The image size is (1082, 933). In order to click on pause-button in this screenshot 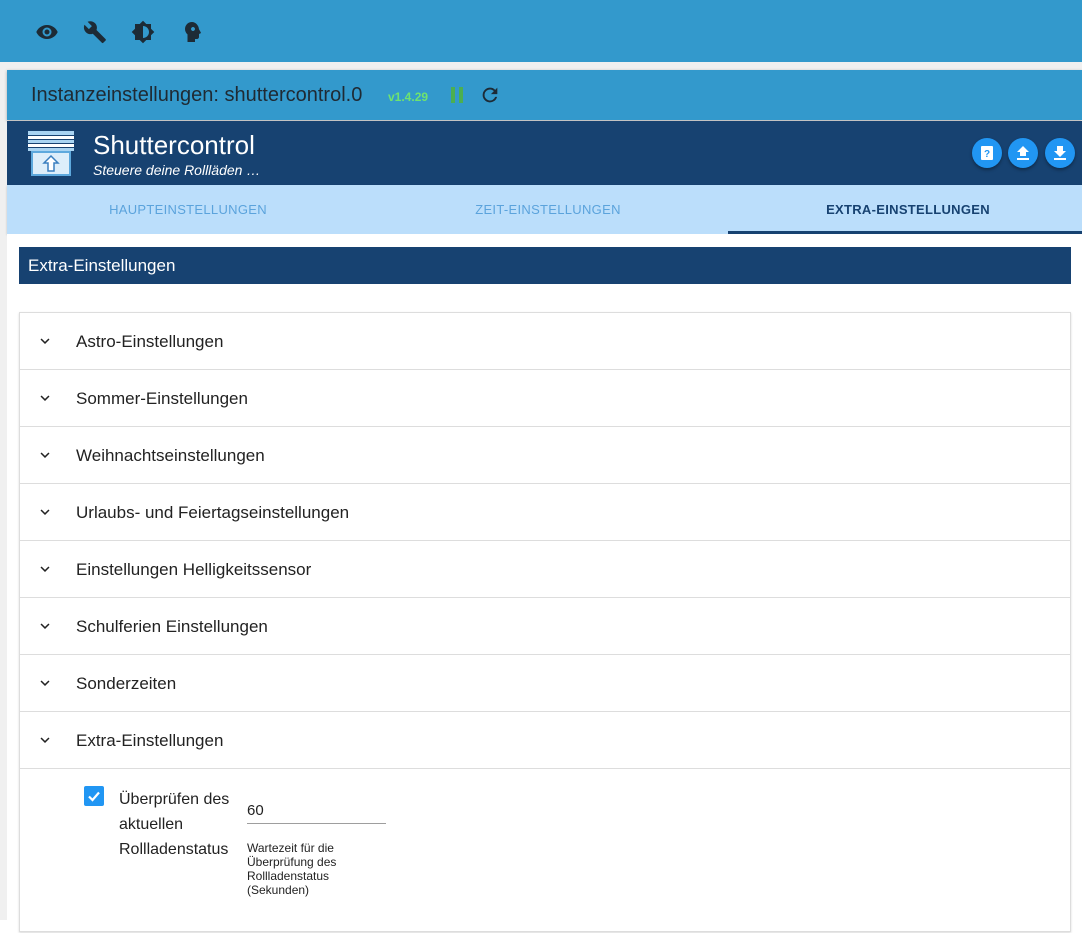, I will do `click(457, 95)`.